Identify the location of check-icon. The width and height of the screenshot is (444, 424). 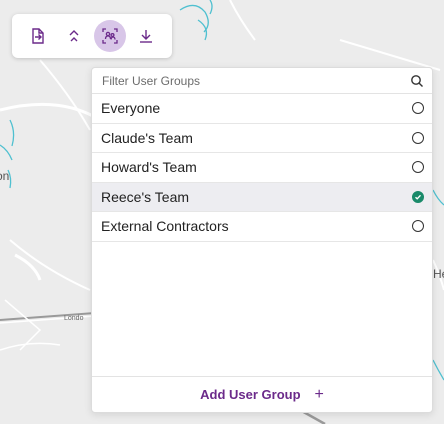
(418, 197).